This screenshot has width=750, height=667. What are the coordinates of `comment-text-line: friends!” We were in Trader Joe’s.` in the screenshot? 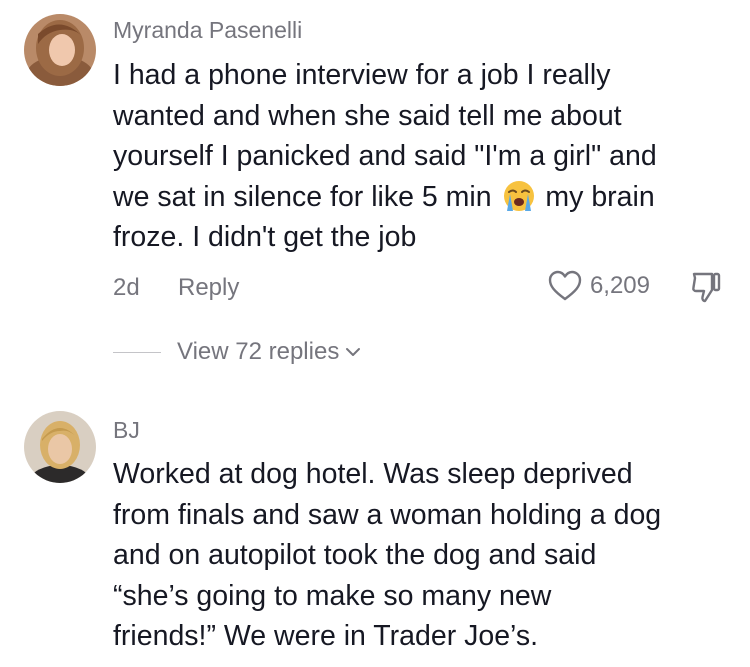 It's located at (326, 636).